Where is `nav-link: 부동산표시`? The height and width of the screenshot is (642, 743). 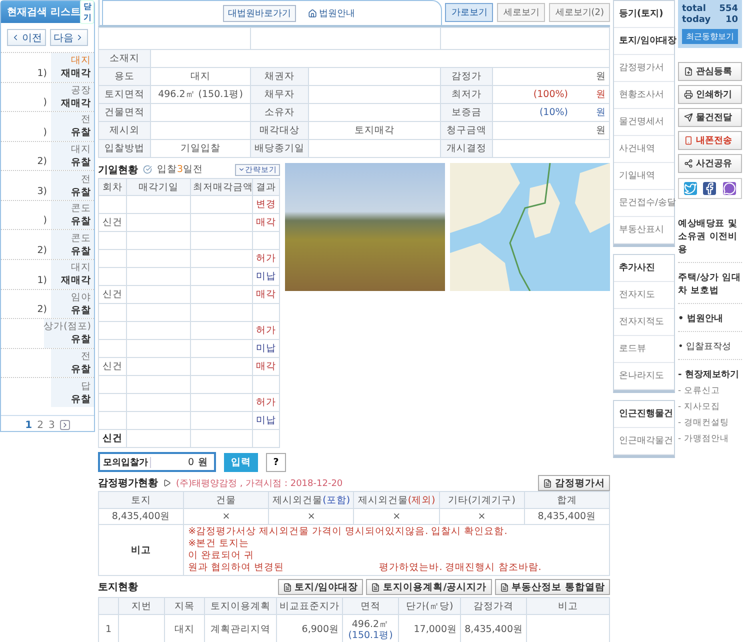
nav-link: 부동산표시 is located at coordinates (644, 230).